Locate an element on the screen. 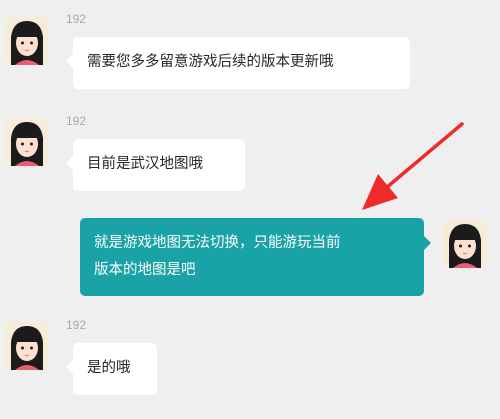  red-arrow-icon is located at coordinates (413, 166).